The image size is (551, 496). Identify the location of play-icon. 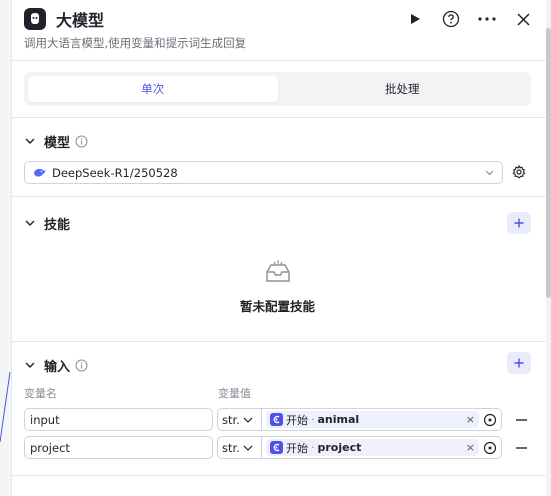
(415, 19).